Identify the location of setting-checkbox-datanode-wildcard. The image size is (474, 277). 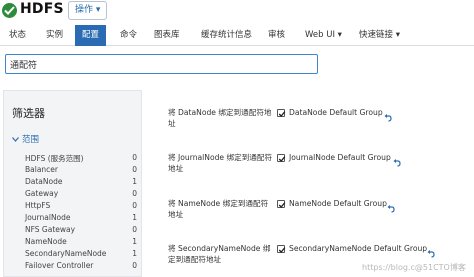
(281, 113).